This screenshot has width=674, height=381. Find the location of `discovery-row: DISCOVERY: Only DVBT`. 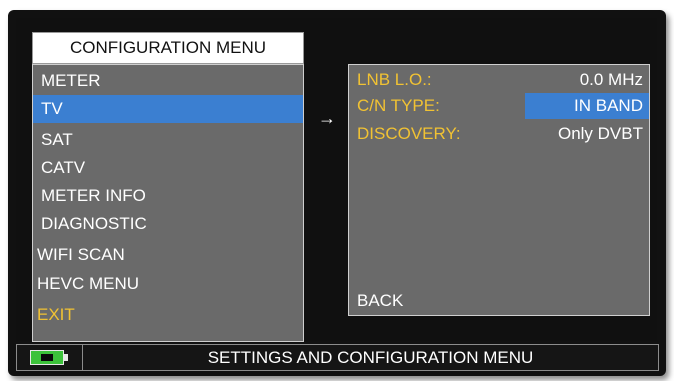

discovery-row: DISCOVERY: Only DVBT is located at coordinates (499, 134).